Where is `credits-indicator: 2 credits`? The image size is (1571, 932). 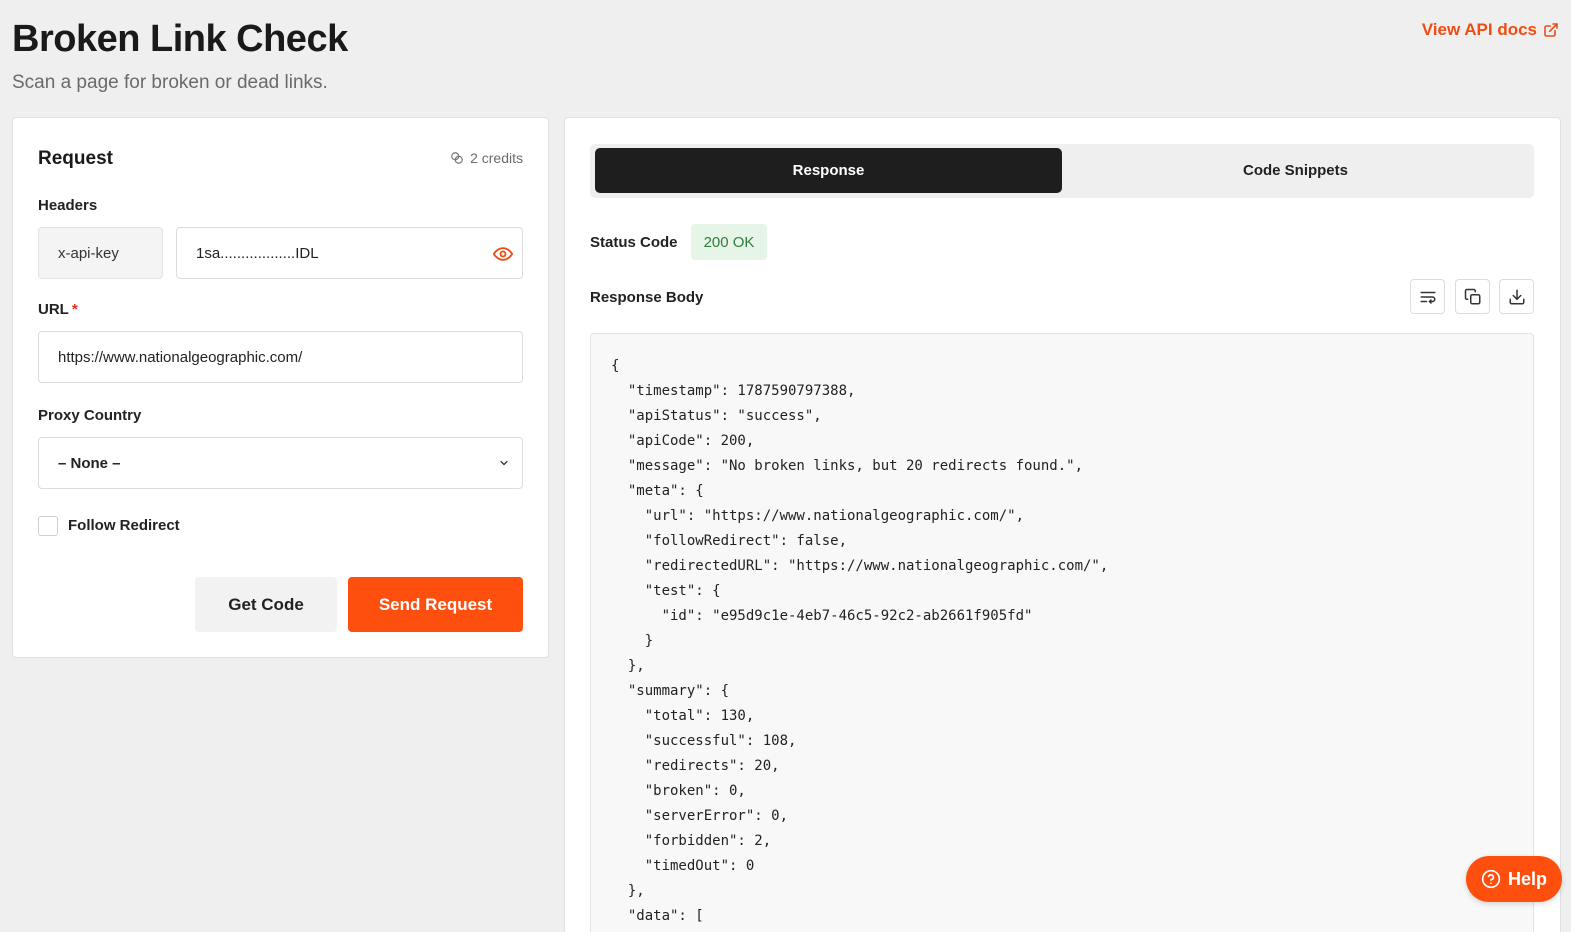 credits-indicator: 2 credits is located at coordinates (486, 158).